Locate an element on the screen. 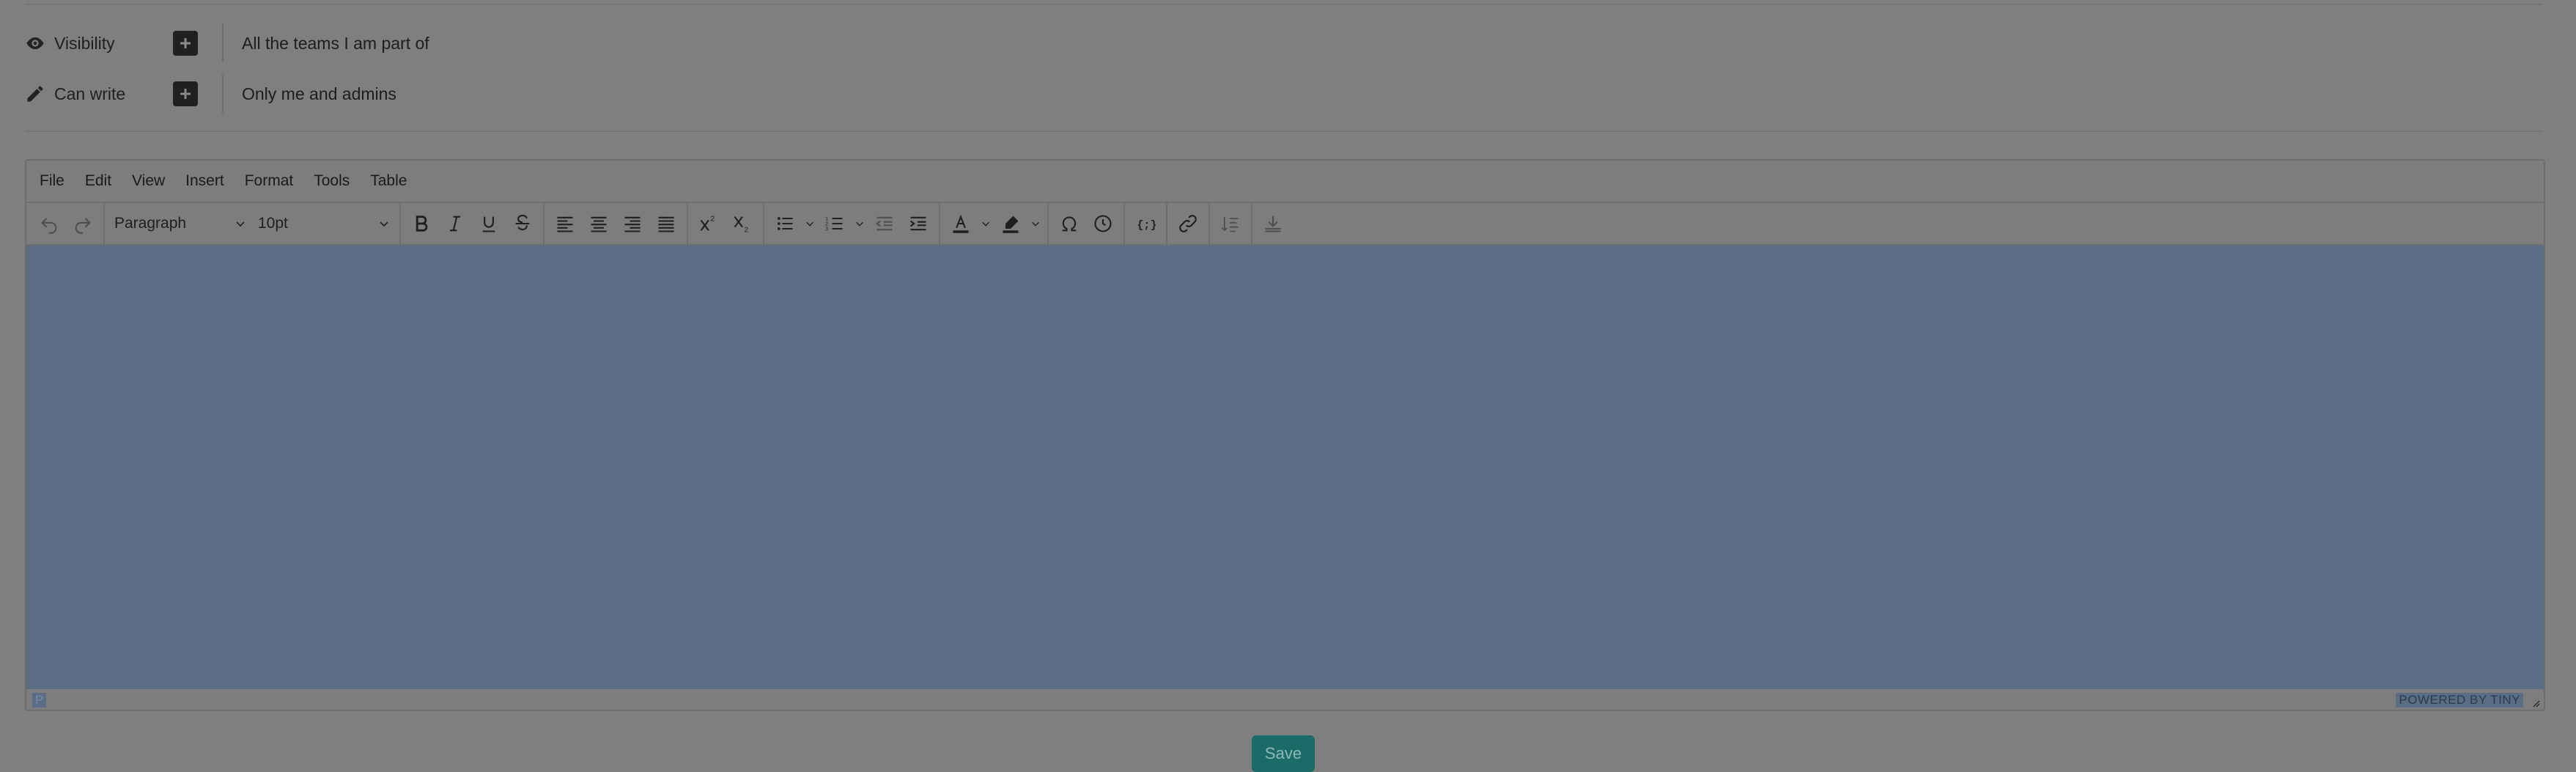  align-right-icon is located at coordinates (632, 224).